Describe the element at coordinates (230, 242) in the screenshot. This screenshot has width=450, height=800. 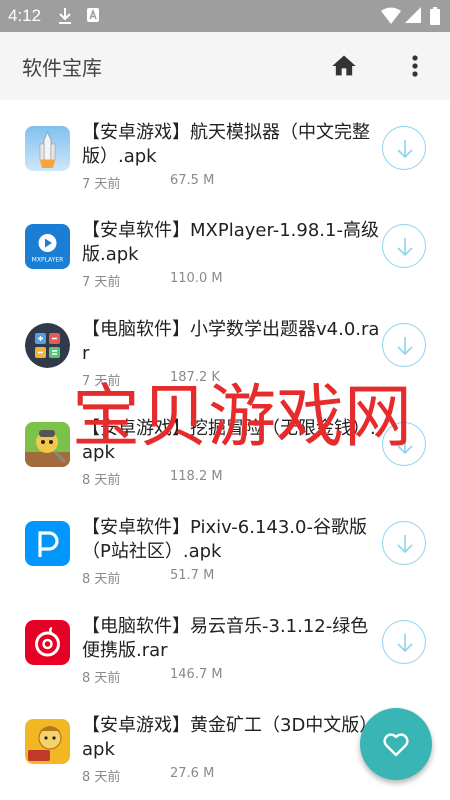
I see `item-title: 【安卓软件】MXPlayer-1.98.1-高级版.apk` at that location.